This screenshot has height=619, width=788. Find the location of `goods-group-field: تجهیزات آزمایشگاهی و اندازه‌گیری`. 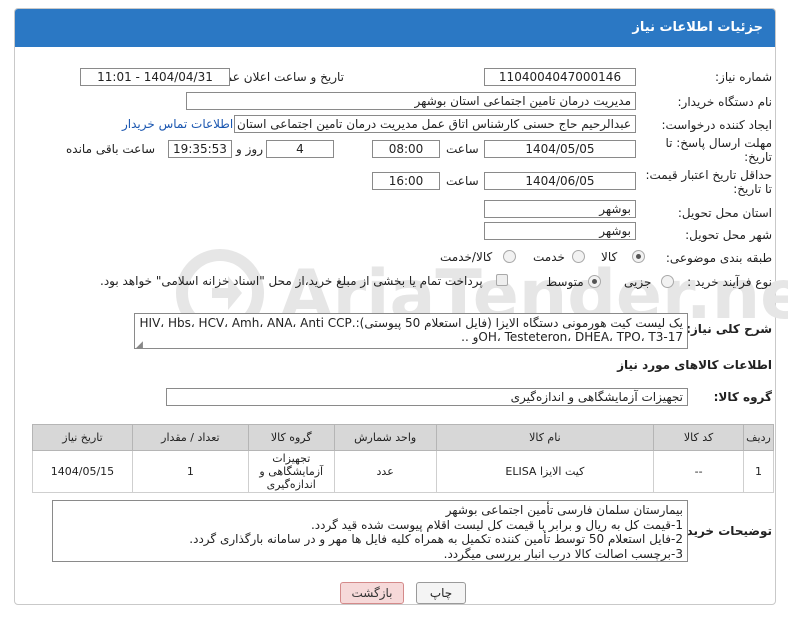

goods-group-field: تجهیزات آزمایشگاهی و اندازه‌گیری is located at coordinates (427, 397).